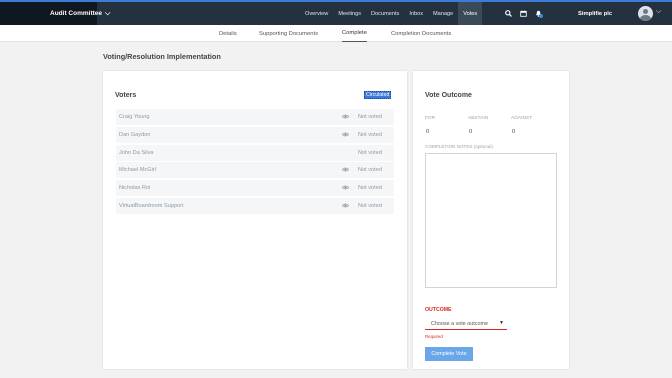 The height and width of the screenshot is (378, 672). What do you see at coordinates (428, 132) in the screenshot?
I see `for-count: 0` at bounding box center [428, 132].